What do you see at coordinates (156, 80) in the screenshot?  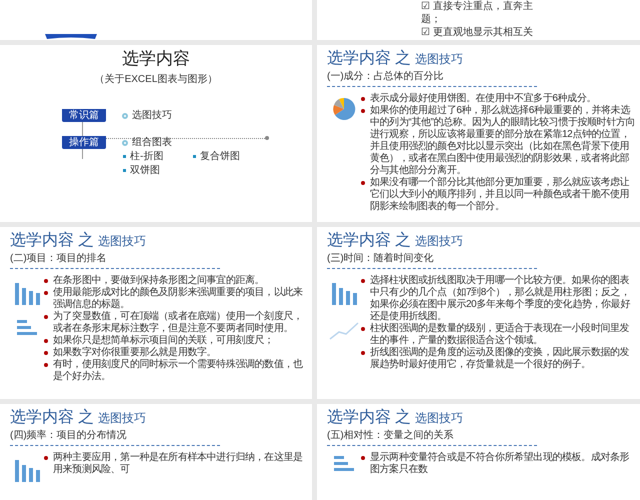 I see `slide-subtitle: （关于EXCEL图表与图形）` at bounding box center [156, 80].